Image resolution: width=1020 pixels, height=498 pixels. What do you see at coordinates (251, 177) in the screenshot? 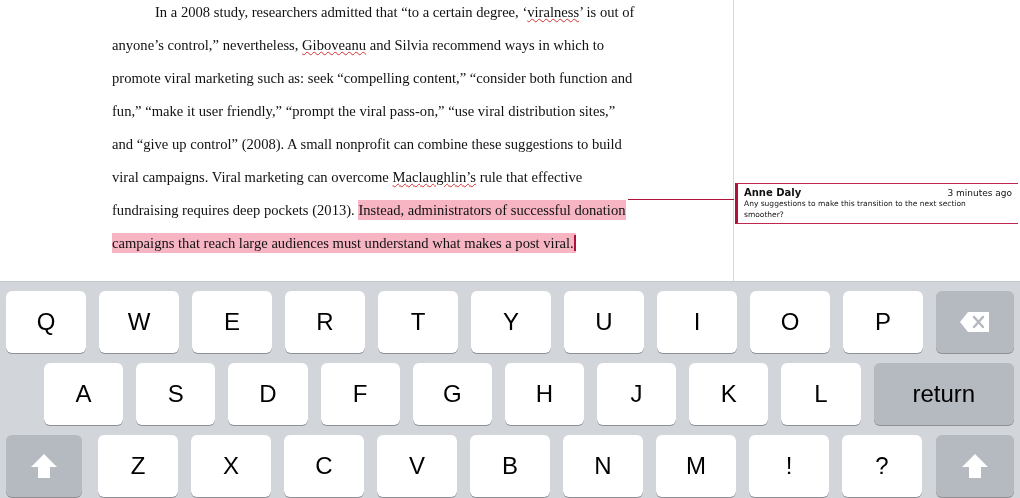
I see `body-text: viral campaigns. Viral marketing can overcome` at bounding box center [251, 177].